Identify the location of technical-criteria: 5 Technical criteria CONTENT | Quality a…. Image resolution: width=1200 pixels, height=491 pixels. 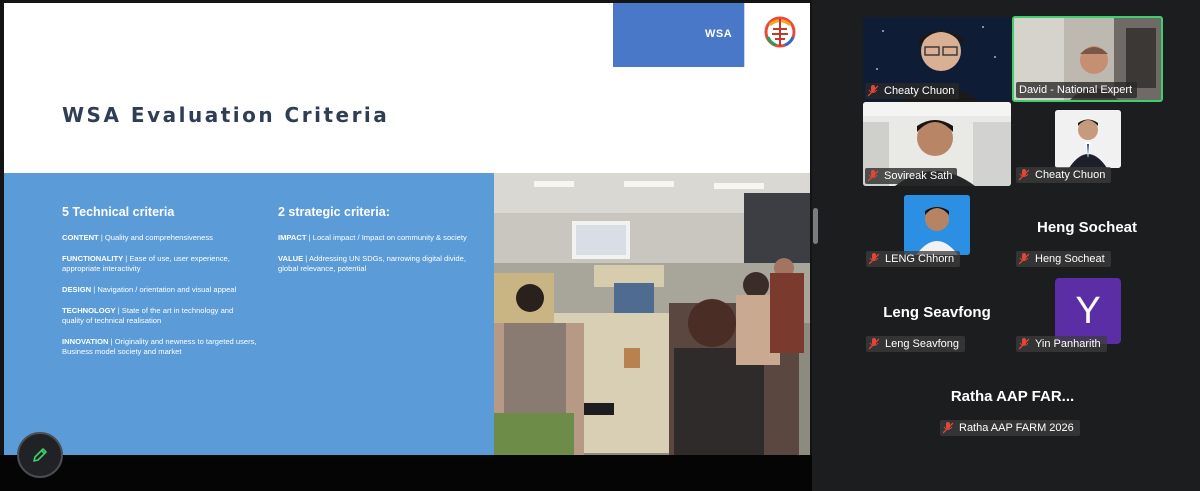
(159, 286).